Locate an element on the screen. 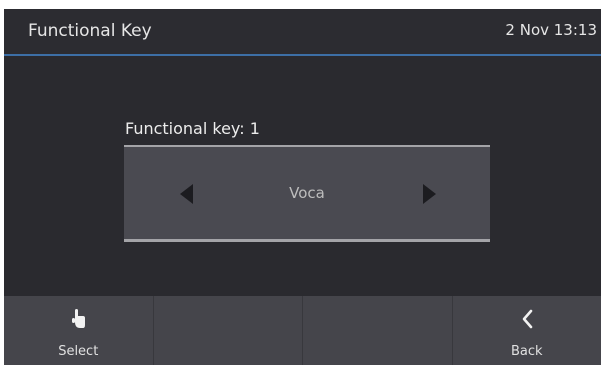  functional-key-label: Functional key: 1 is located at coordinates (192, 128).